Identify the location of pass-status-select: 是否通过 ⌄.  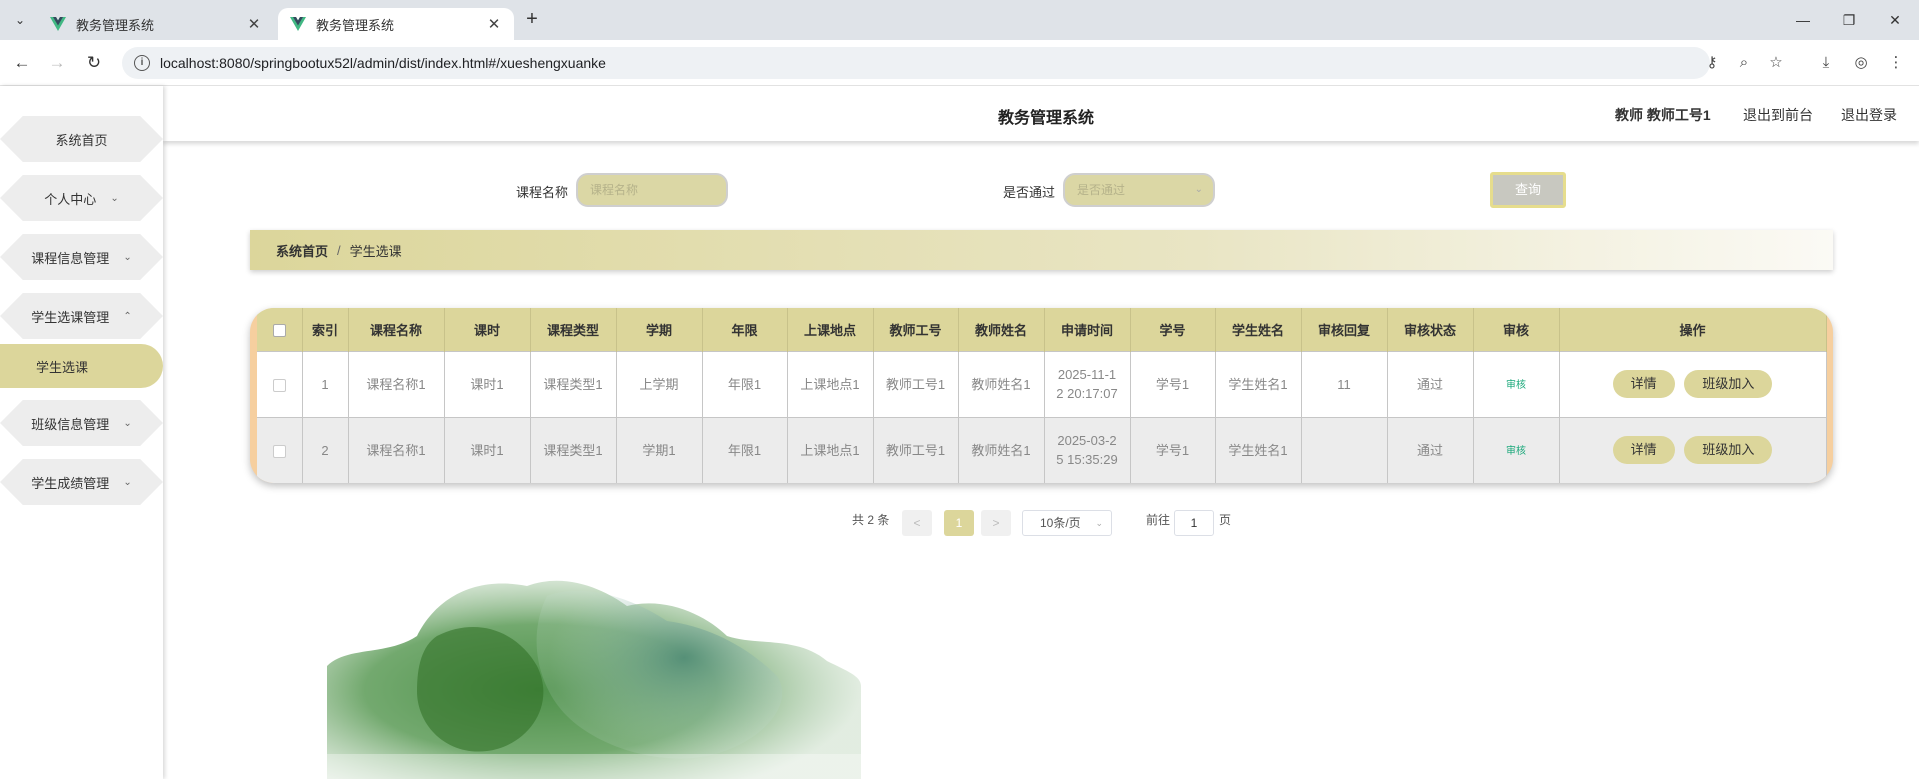
(1139, 190).